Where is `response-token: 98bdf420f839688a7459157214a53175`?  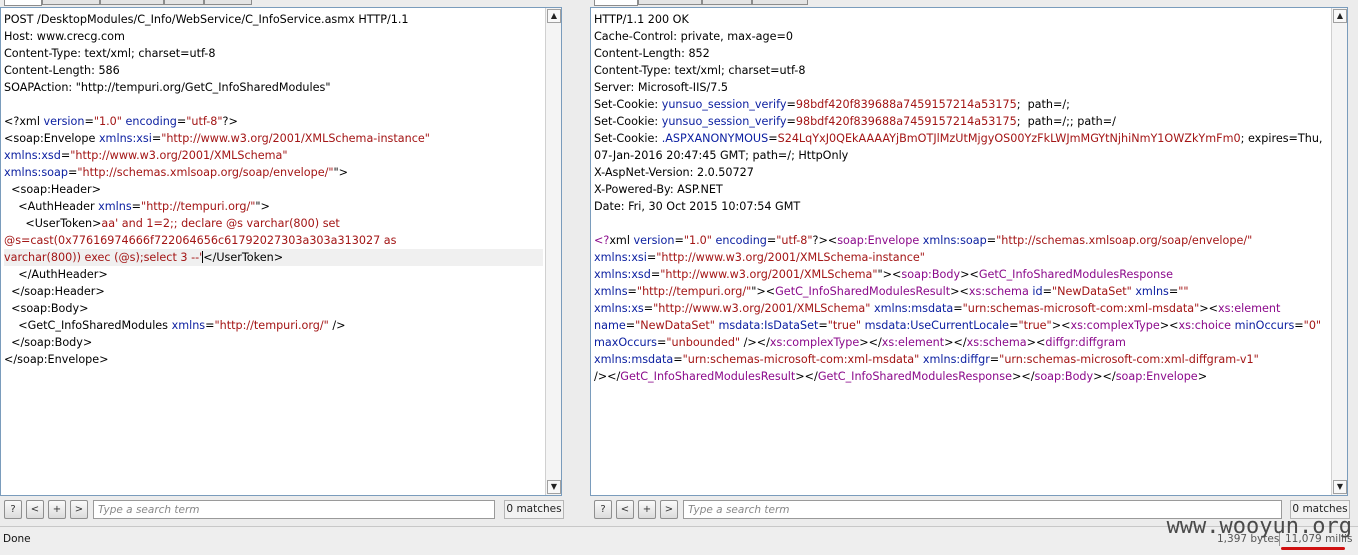 response-token: 98bdf420f839688a7459157214a53175 is located at coordinates (906, 104).